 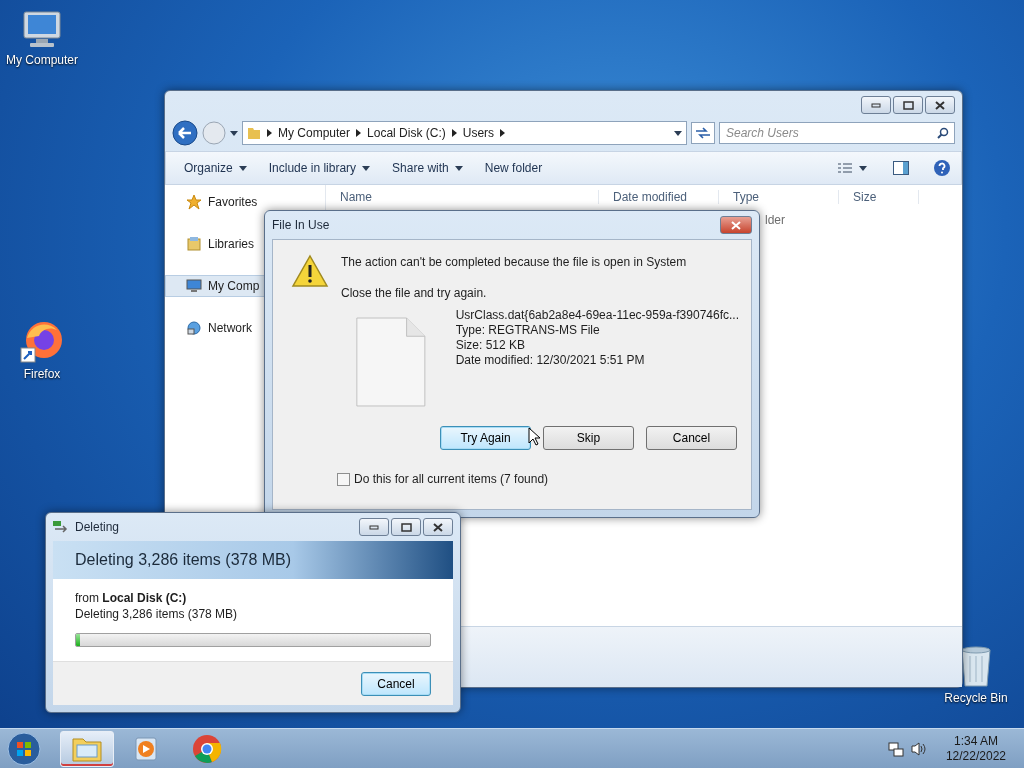 I want to click on header-text: Deleting 3,286 items (378 MB), so click(x=183, y=560).